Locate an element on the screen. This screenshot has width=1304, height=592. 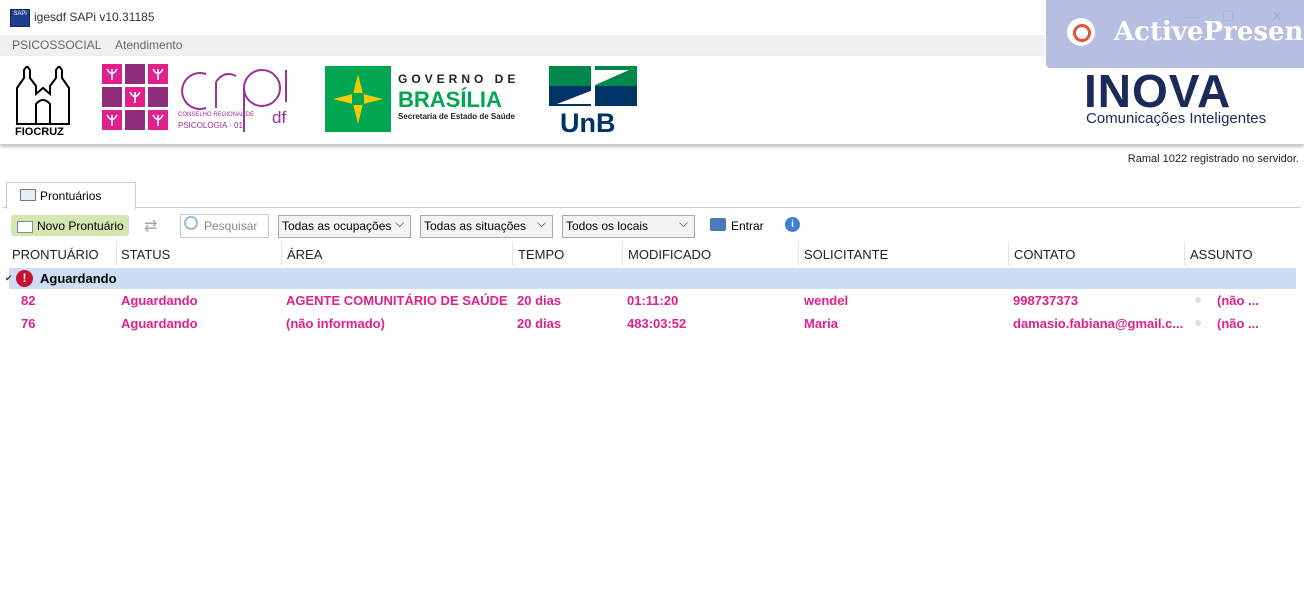
unb-label: UnB is located at coordinates (588, 123).